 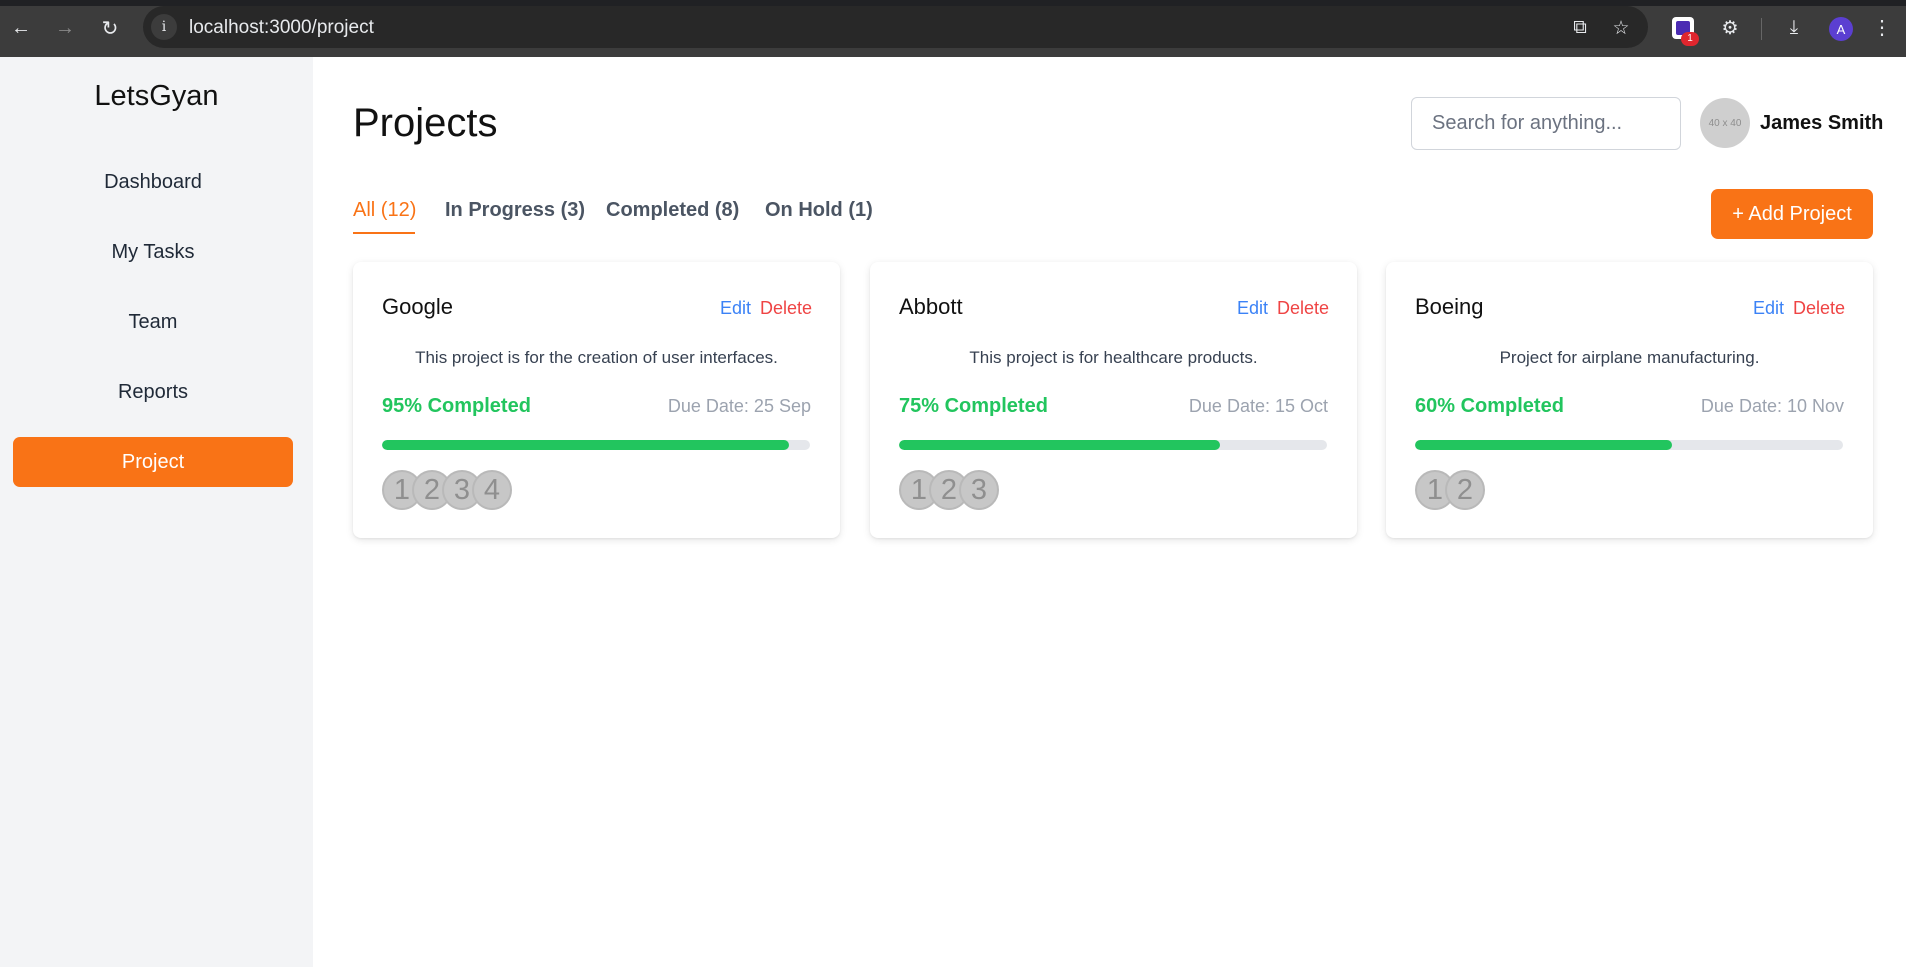 What do you see at coordinates (1792, 214) in the screenshot?
I see `add-project-button: + Add Project` at bounding box center [1792, 214].